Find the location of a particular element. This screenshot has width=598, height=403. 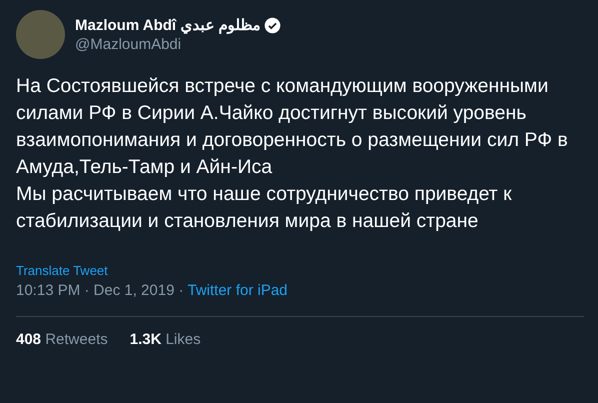

stat-count: 1.3K is located at coordinates (146, 339).